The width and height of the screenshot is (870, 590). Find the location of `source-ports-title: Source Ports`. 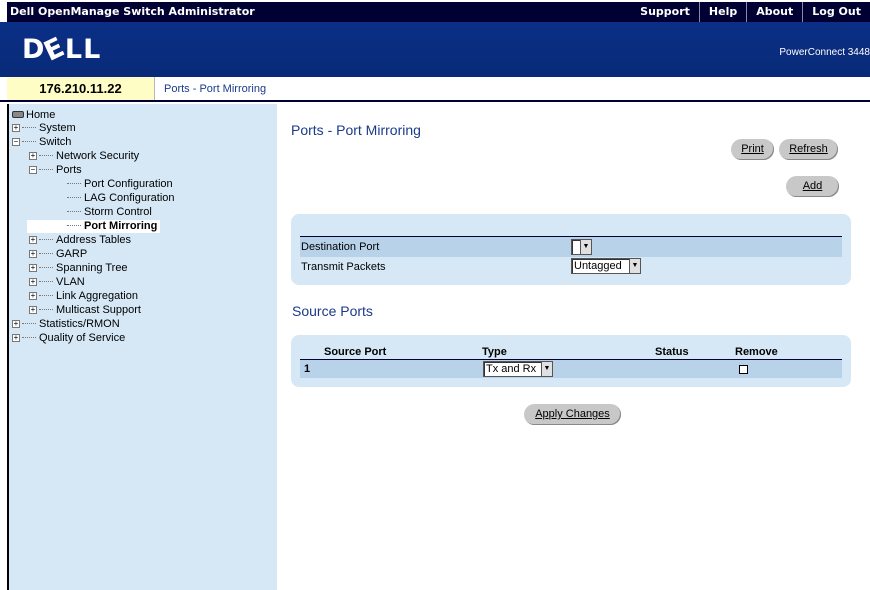

source-ports-title: Source Ports is located at coordinates (332, 311).